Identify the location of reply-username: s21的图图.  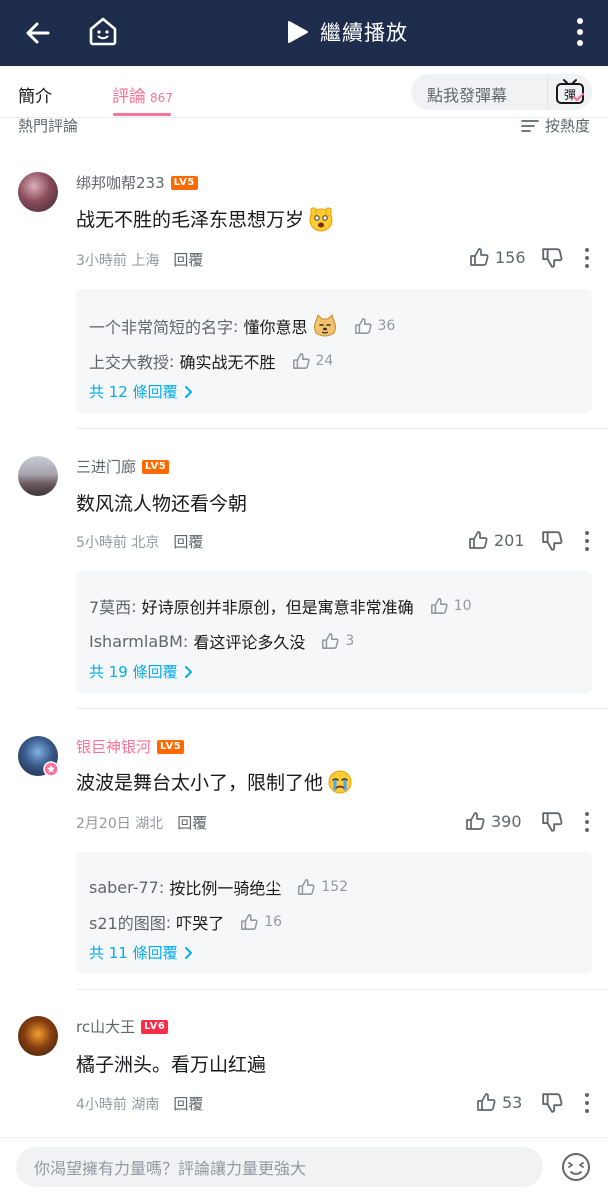
(127, 922).